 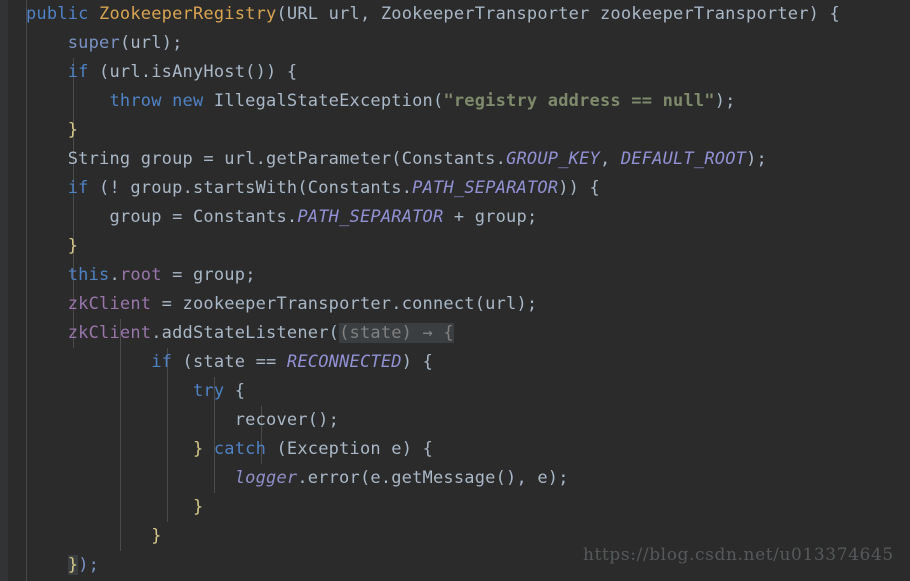 What do you see at coordinates (329, 159) in the screenshot?
I see `token-method: getParameter` at bounding box center [329, 159].